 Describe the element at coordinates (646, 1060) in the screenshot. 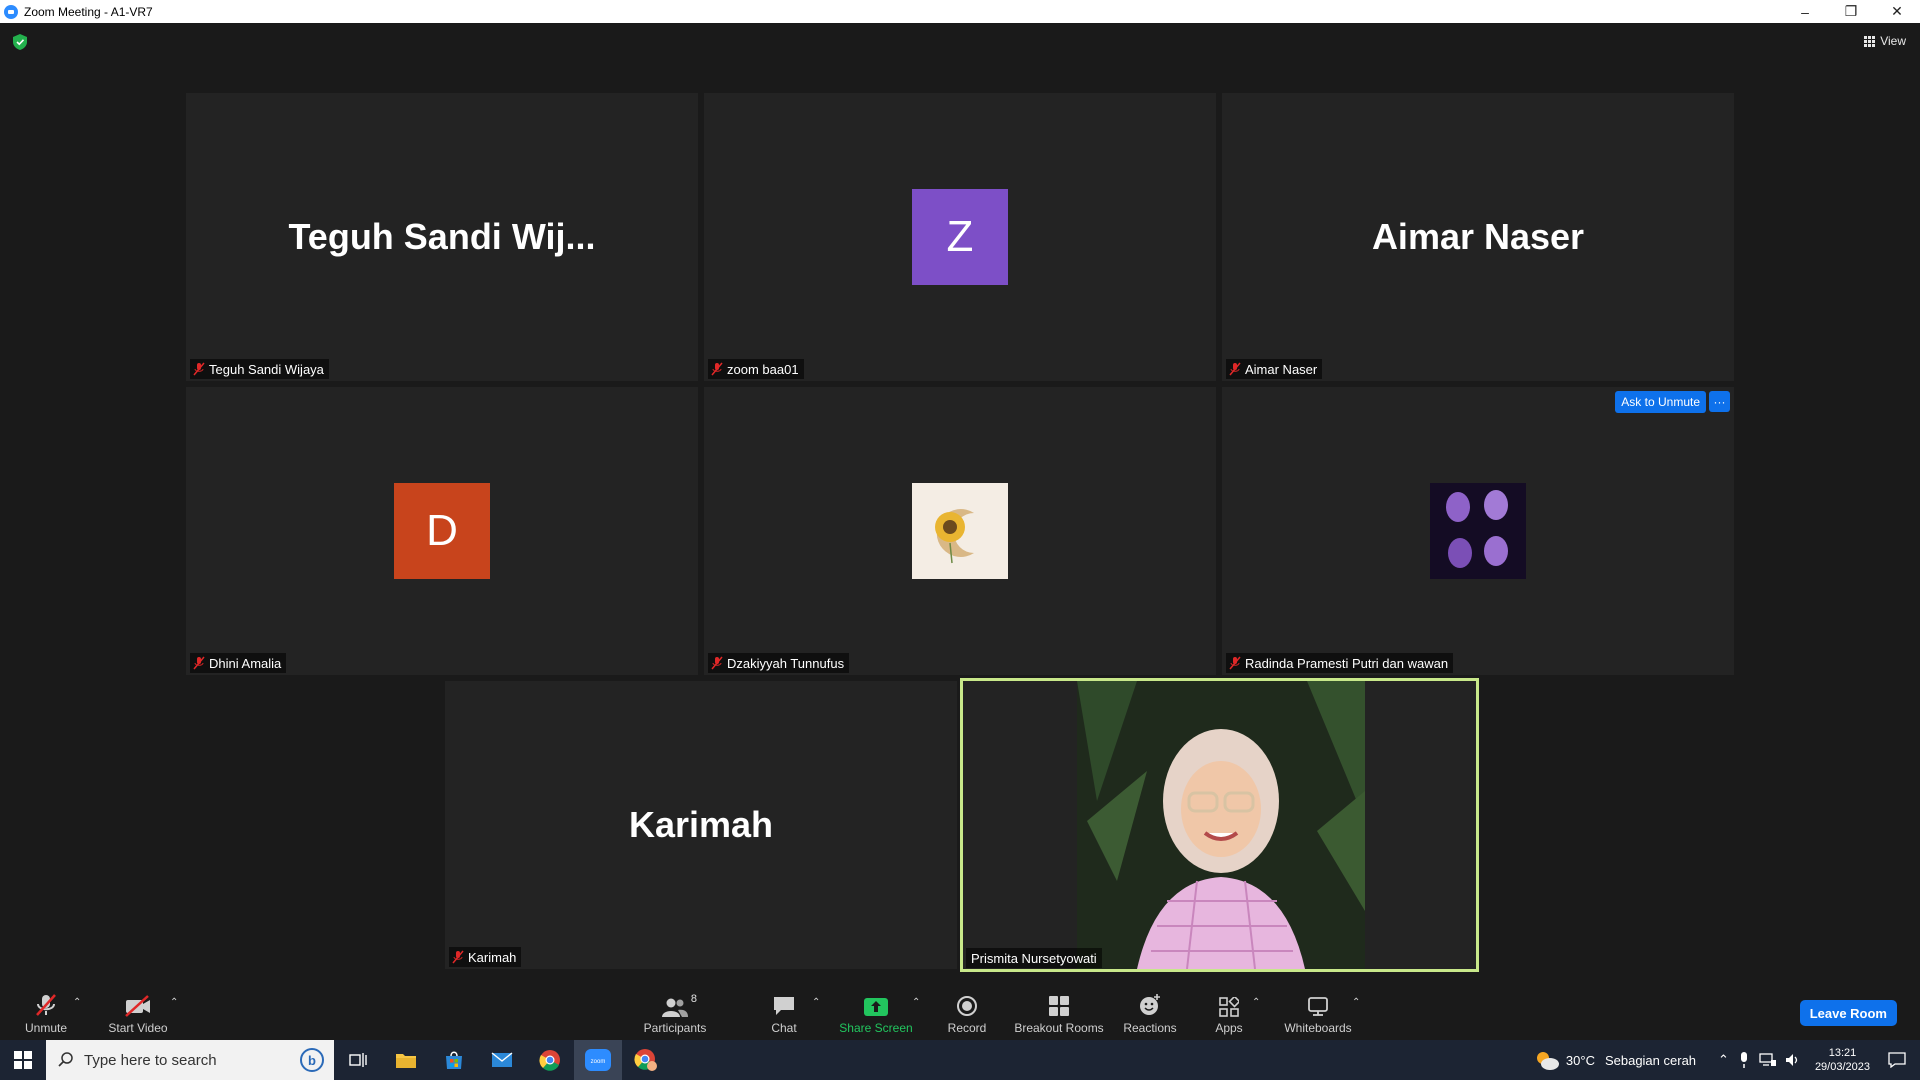

I see `chrome-profile-icon` at that location.